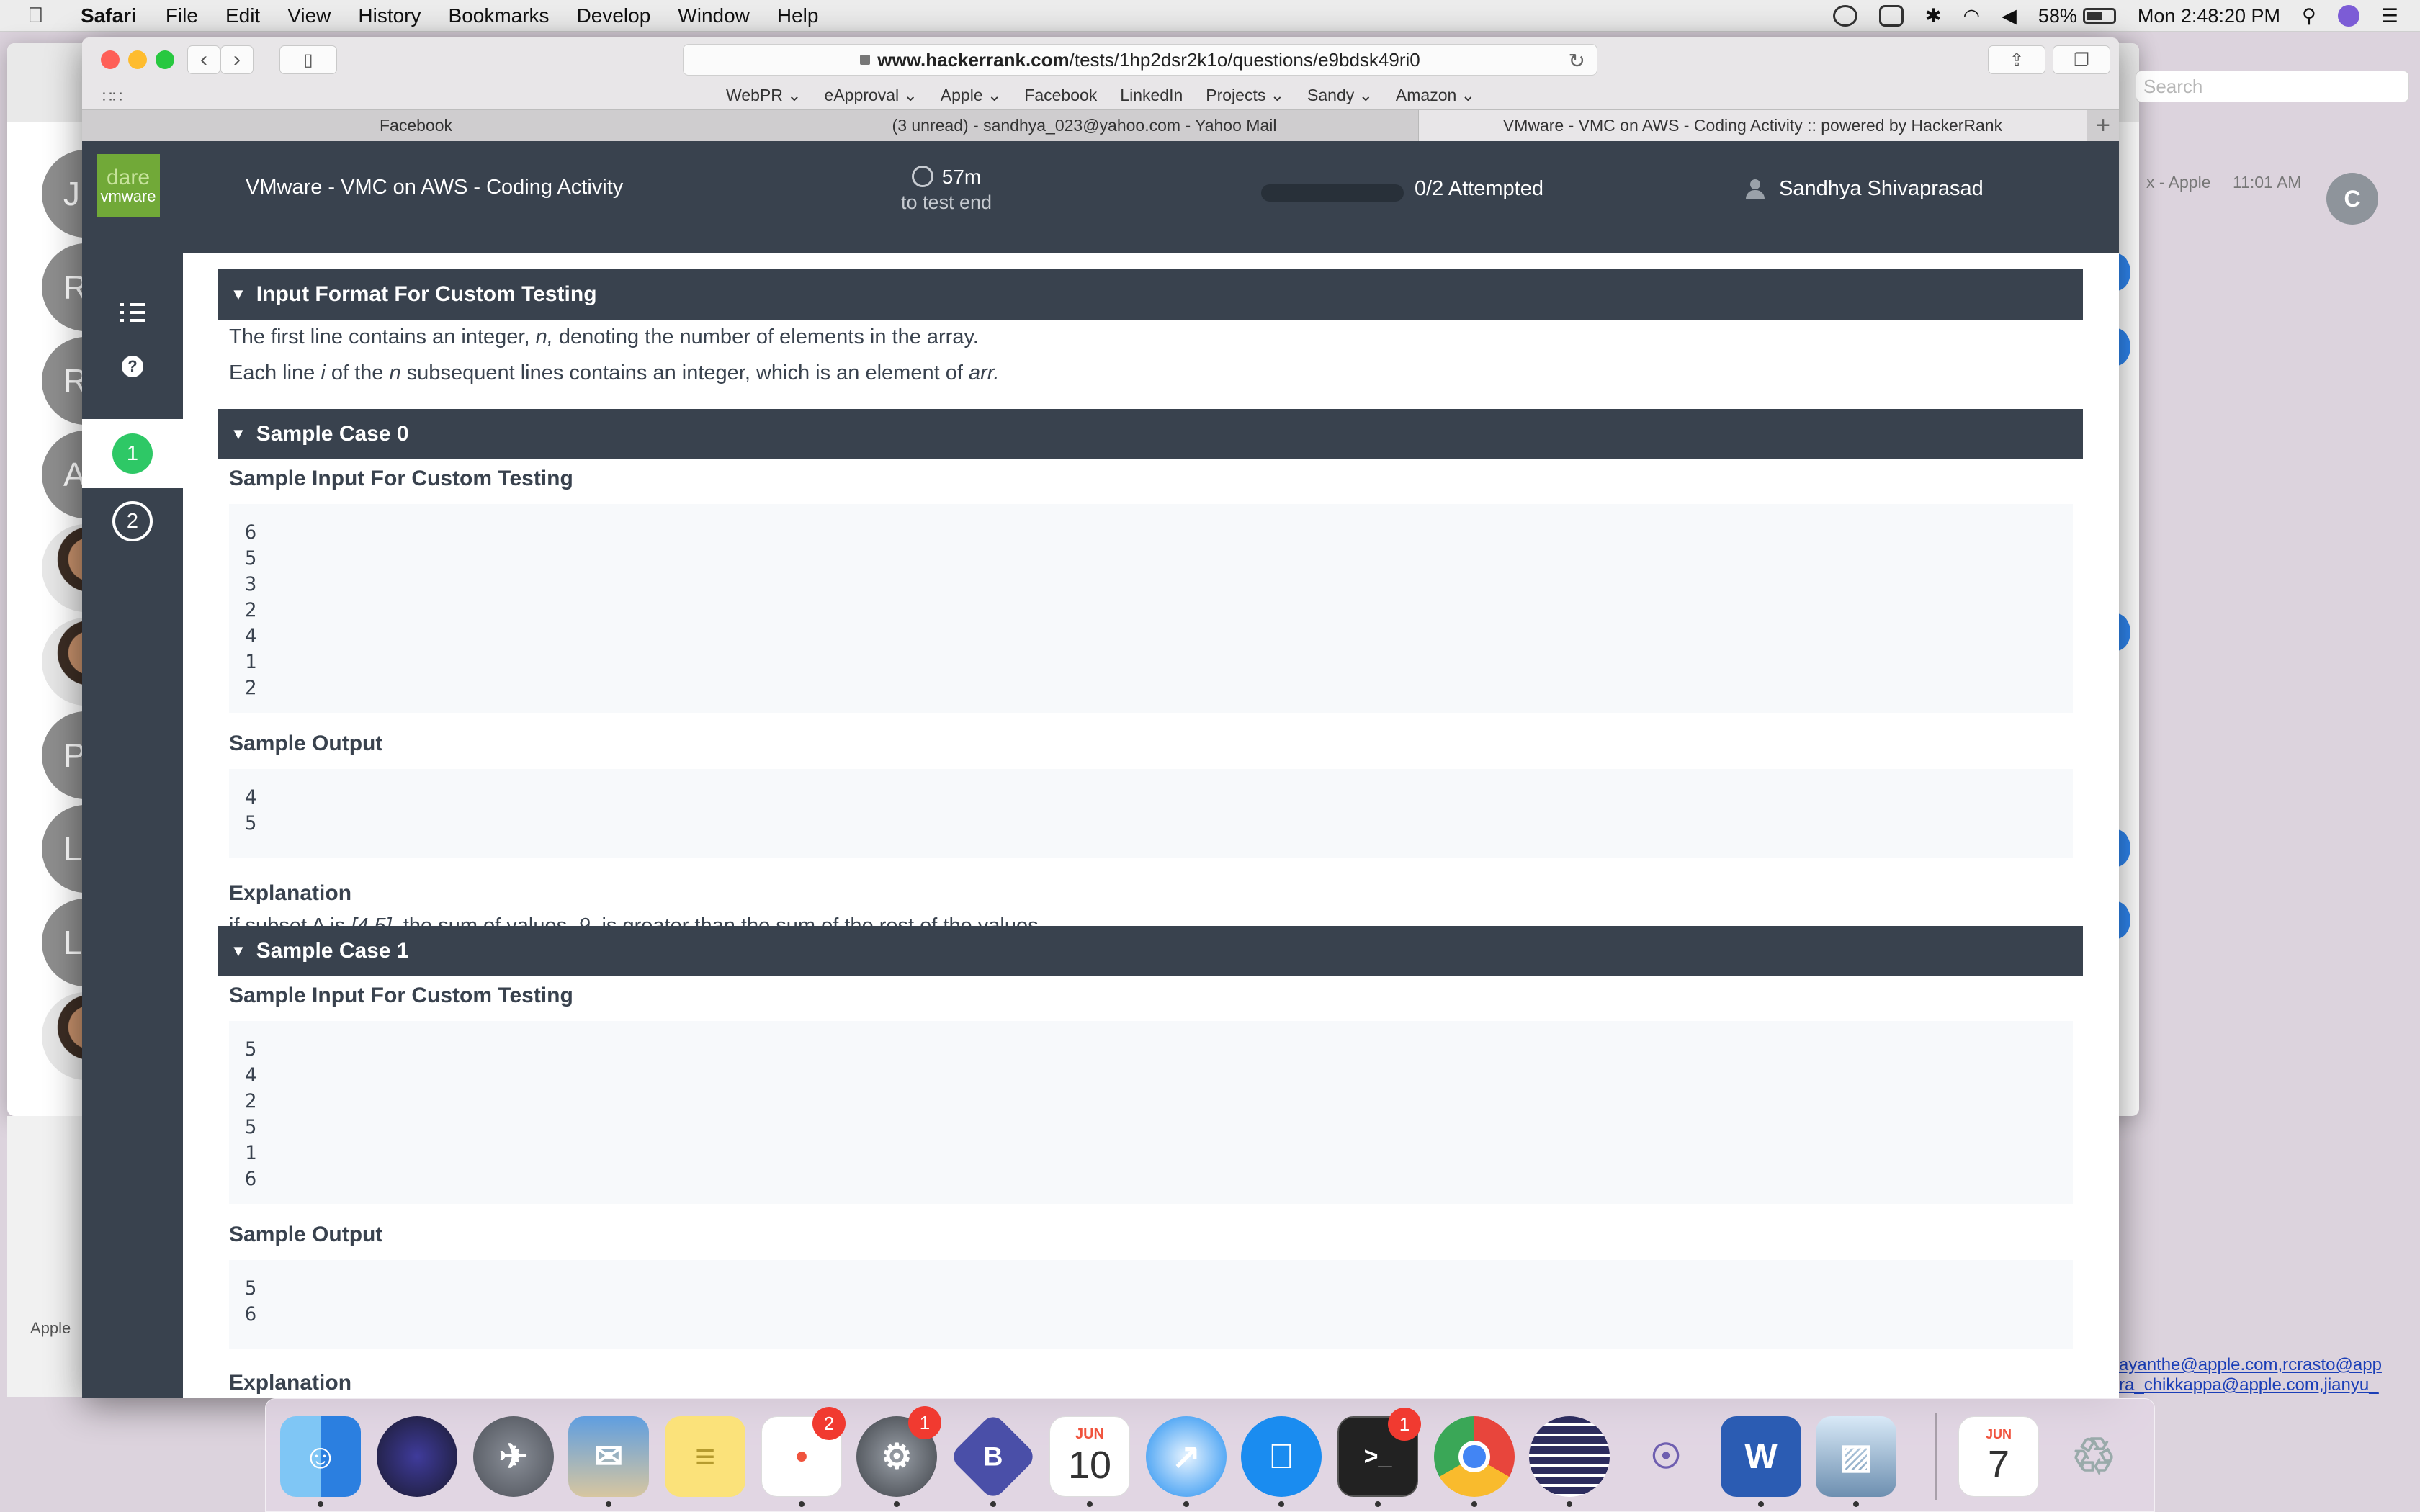  What do you see at coordinates (416, 125) in the screenshot?
I see `tab-facebook: Facebook` at bounding box center [416, 125].